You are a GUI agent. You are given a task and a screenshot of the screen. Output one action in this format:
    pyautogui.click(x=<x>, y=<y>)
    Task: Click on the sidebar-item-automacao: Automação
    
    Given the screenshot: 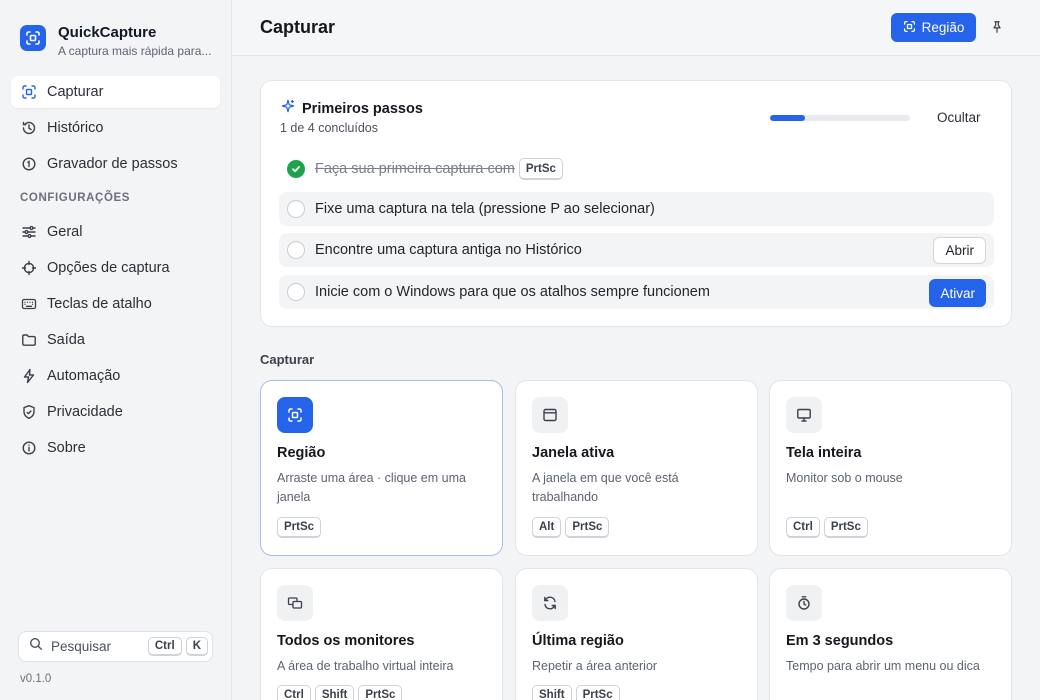 What is the action you would take?
    pyautogui.click(x=115, y=376)
    